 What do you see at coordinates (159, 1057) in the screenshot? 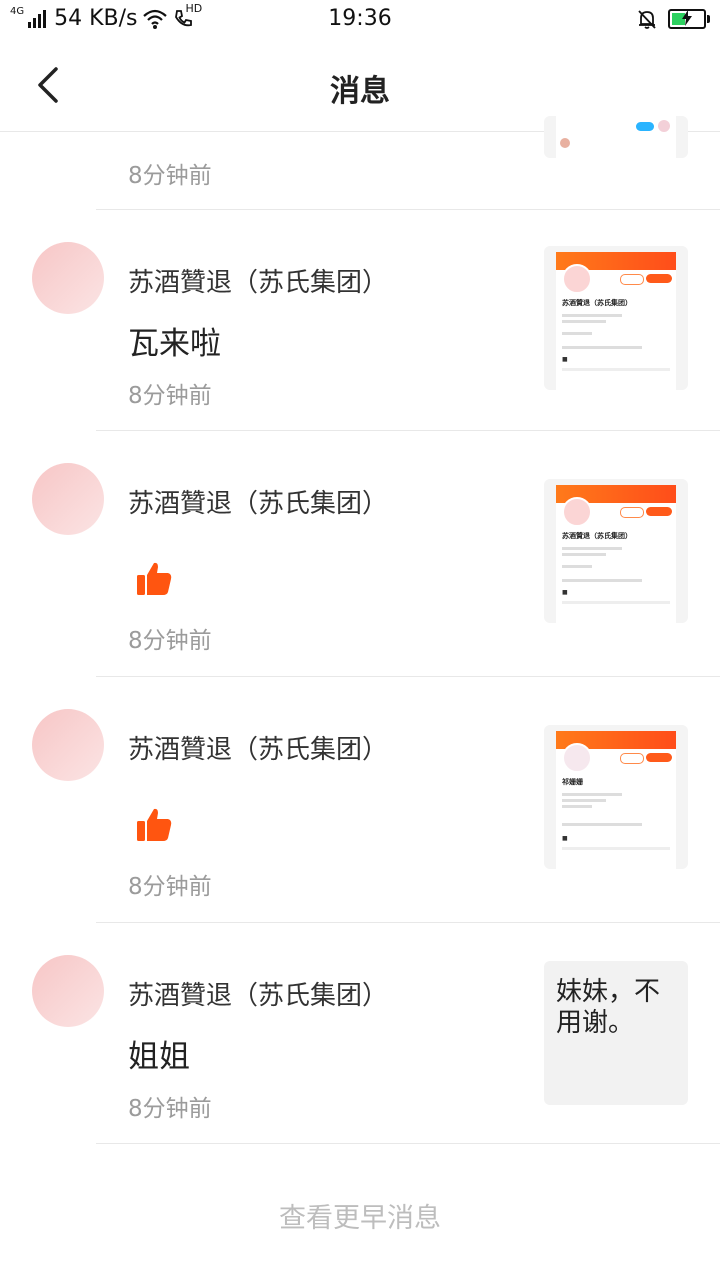
I see `message-content: 姐姐` at bounding box center [159, 1057].